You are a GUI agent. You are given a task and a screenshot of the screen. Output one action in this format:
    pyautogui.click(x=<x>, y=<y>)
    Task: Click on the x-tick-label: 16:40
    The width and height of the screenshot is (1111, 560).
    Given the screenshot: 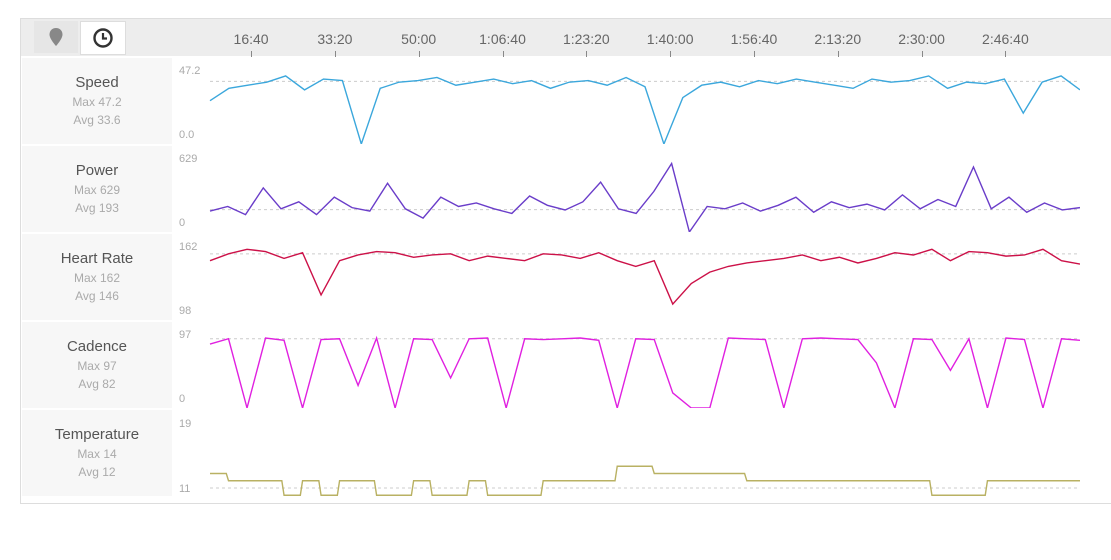 What is the action you would take?
    pyautogui.click(x=251, y=39)
    